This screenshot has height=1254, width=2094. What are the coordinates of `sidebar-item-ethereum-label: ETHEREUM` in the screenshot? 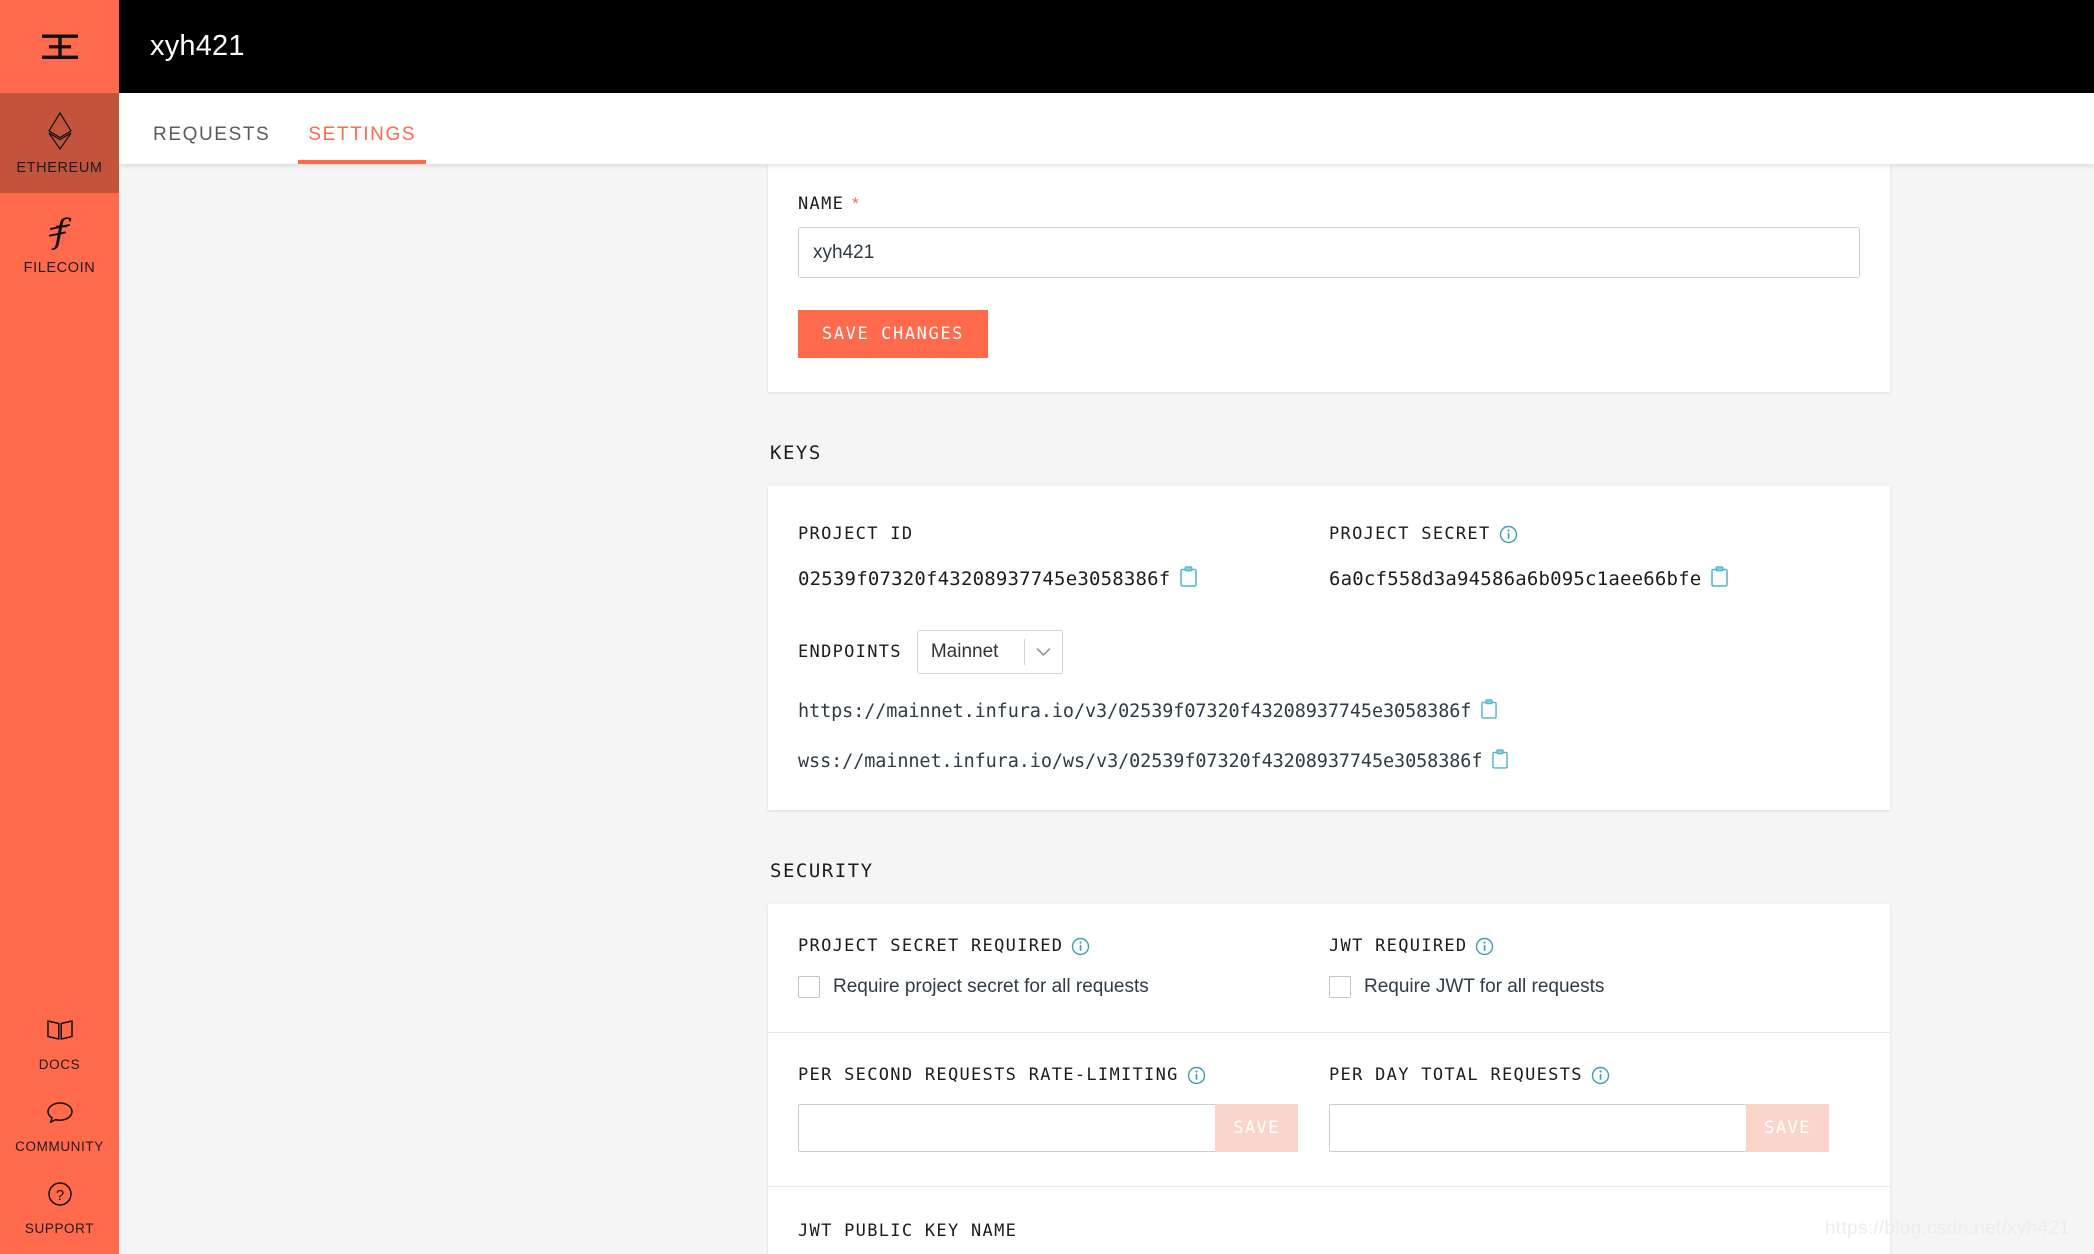 It's located at (59, 167).